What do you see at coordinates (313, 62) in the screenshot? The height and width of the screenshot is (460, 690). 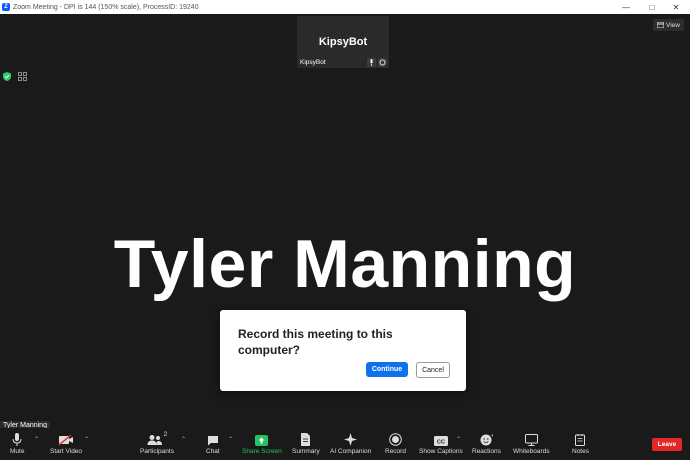 I see `thumbnail-name-label: KipsyBot` at bounding box center [313, 62].